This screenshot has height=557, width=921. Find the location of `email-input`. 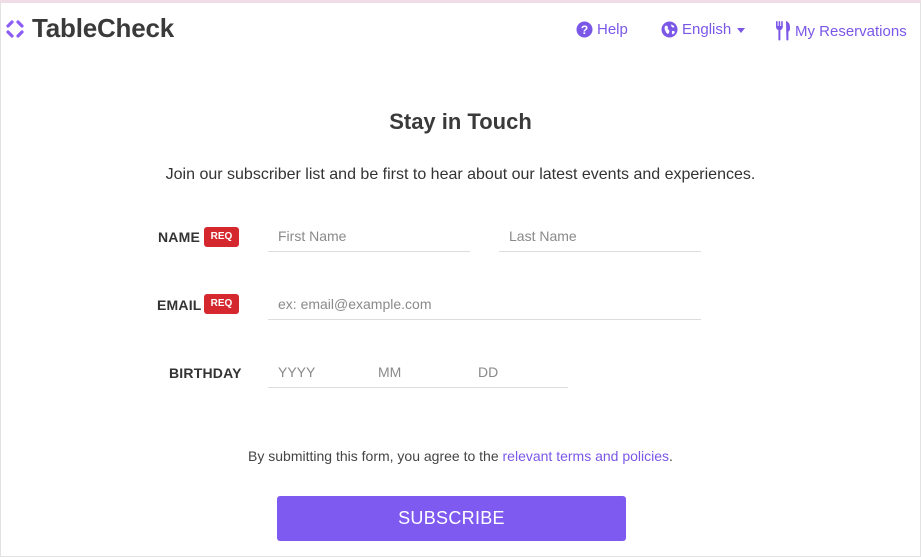

email-input is located at coordinates (484, 304).